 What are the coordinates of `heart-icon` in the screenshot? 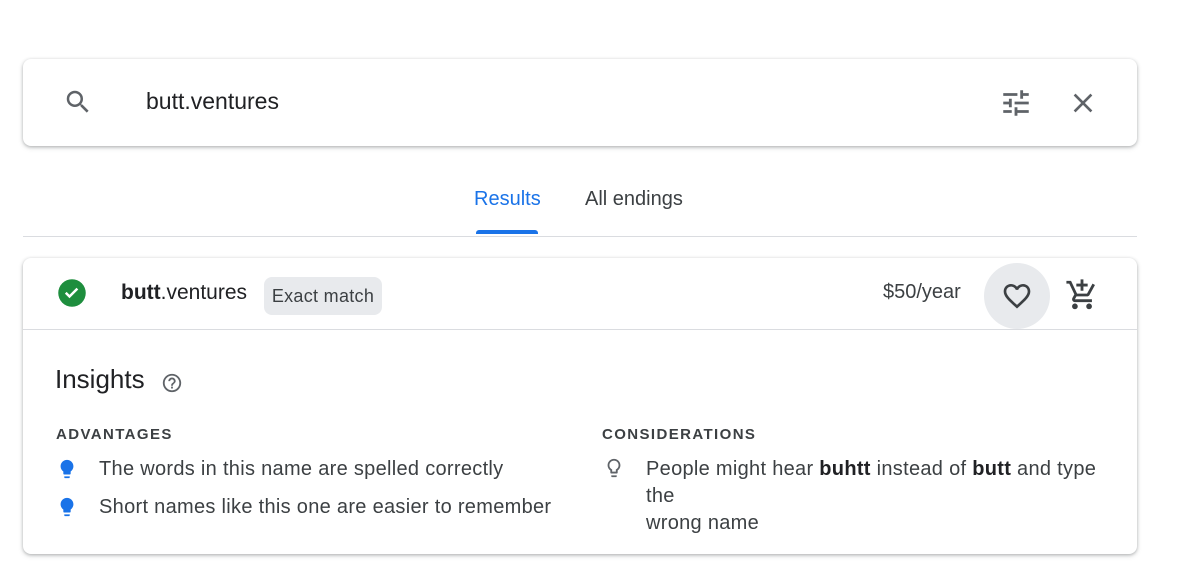 It's located at (1017, 296).